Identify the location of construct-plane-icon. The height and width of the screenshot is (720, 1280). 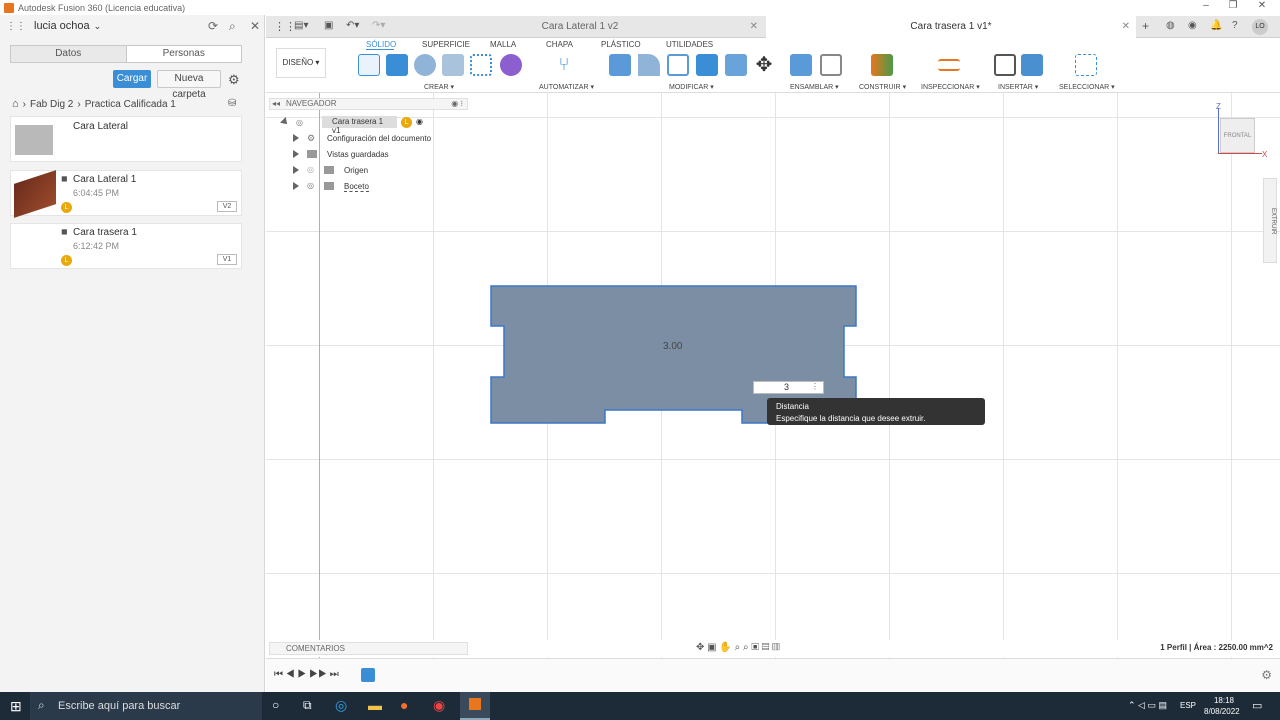
(882, 65).